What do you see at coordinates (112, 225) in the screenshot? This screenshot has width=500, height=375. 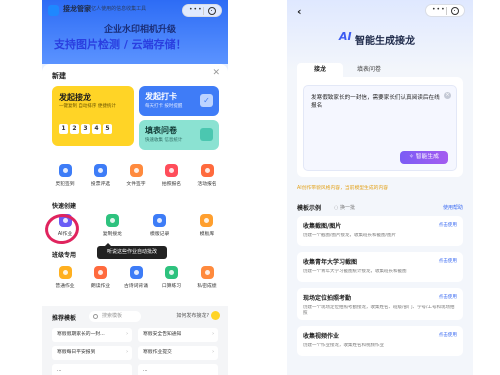 I see `feature-item: 复制接龙` at bounding box center [112, 225].